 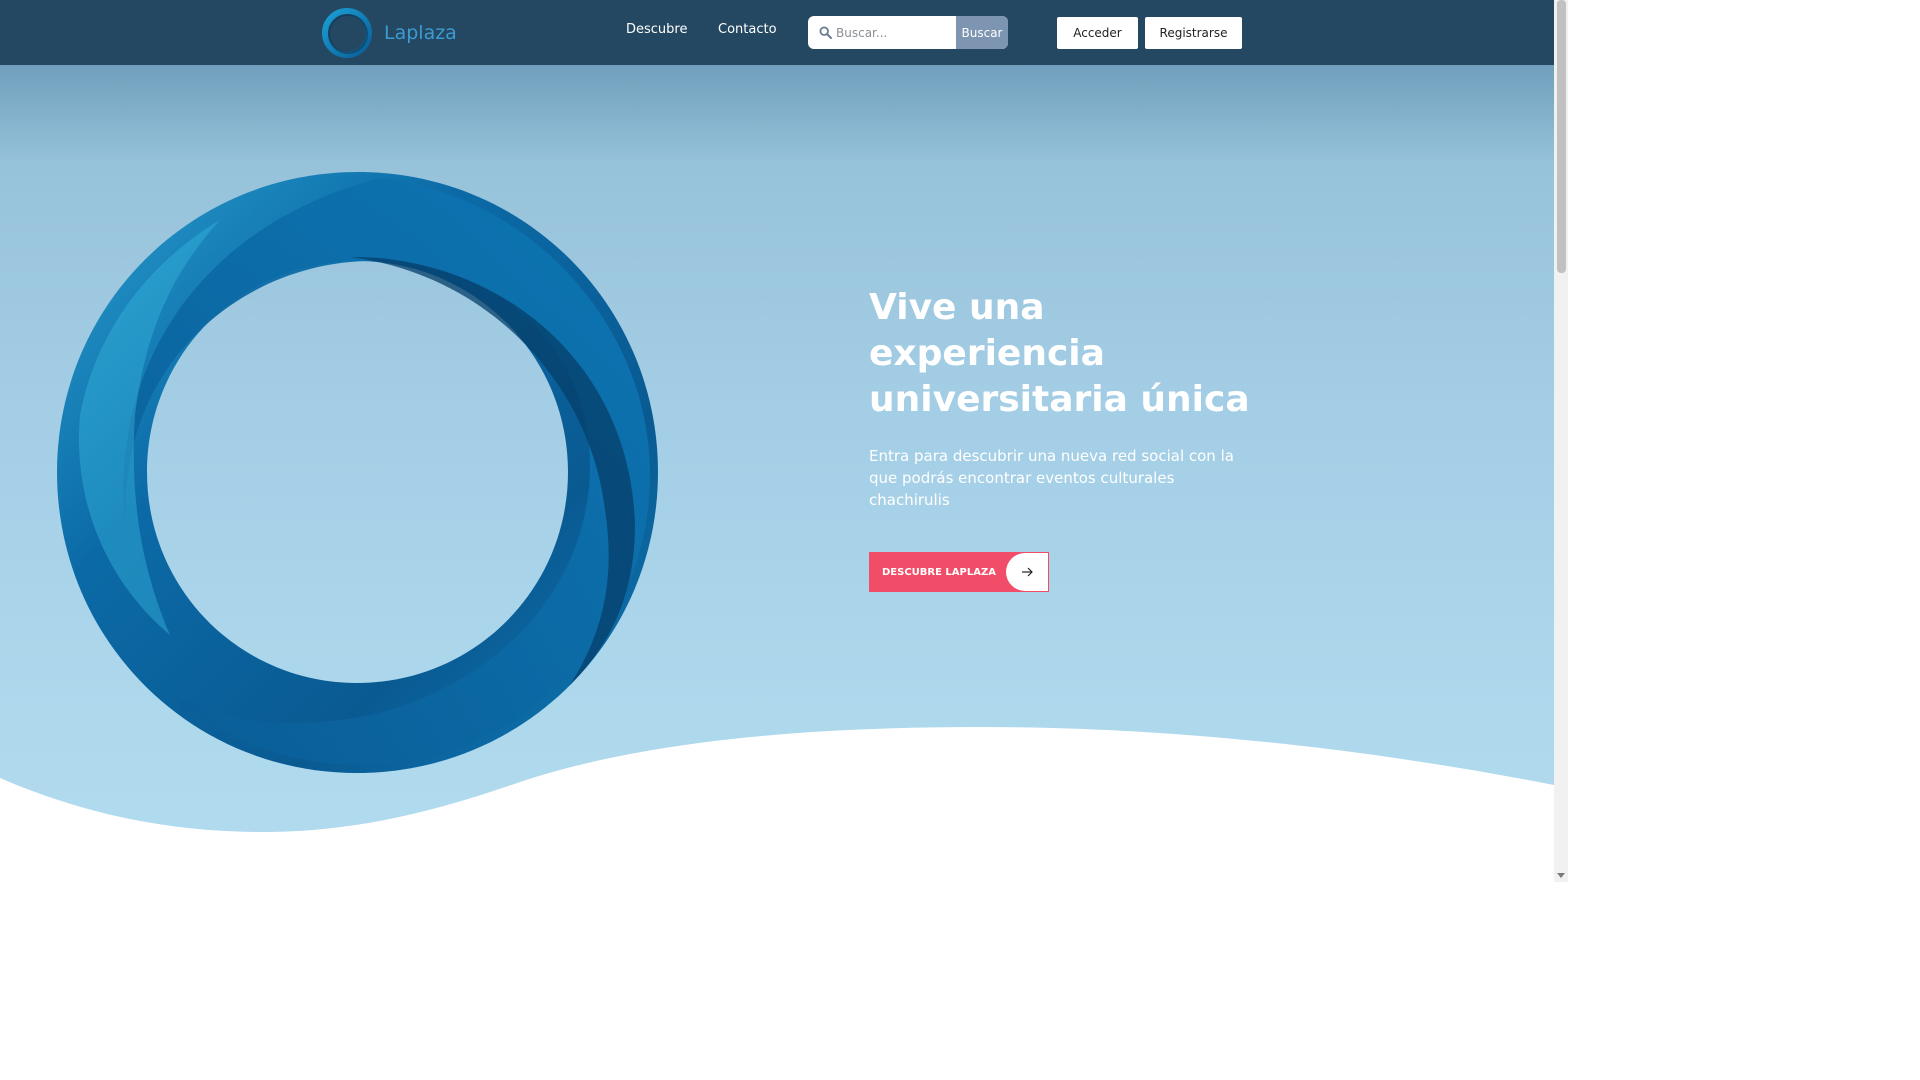 I want to click on logo-link: Laplaza, so click(x=390, y=33).